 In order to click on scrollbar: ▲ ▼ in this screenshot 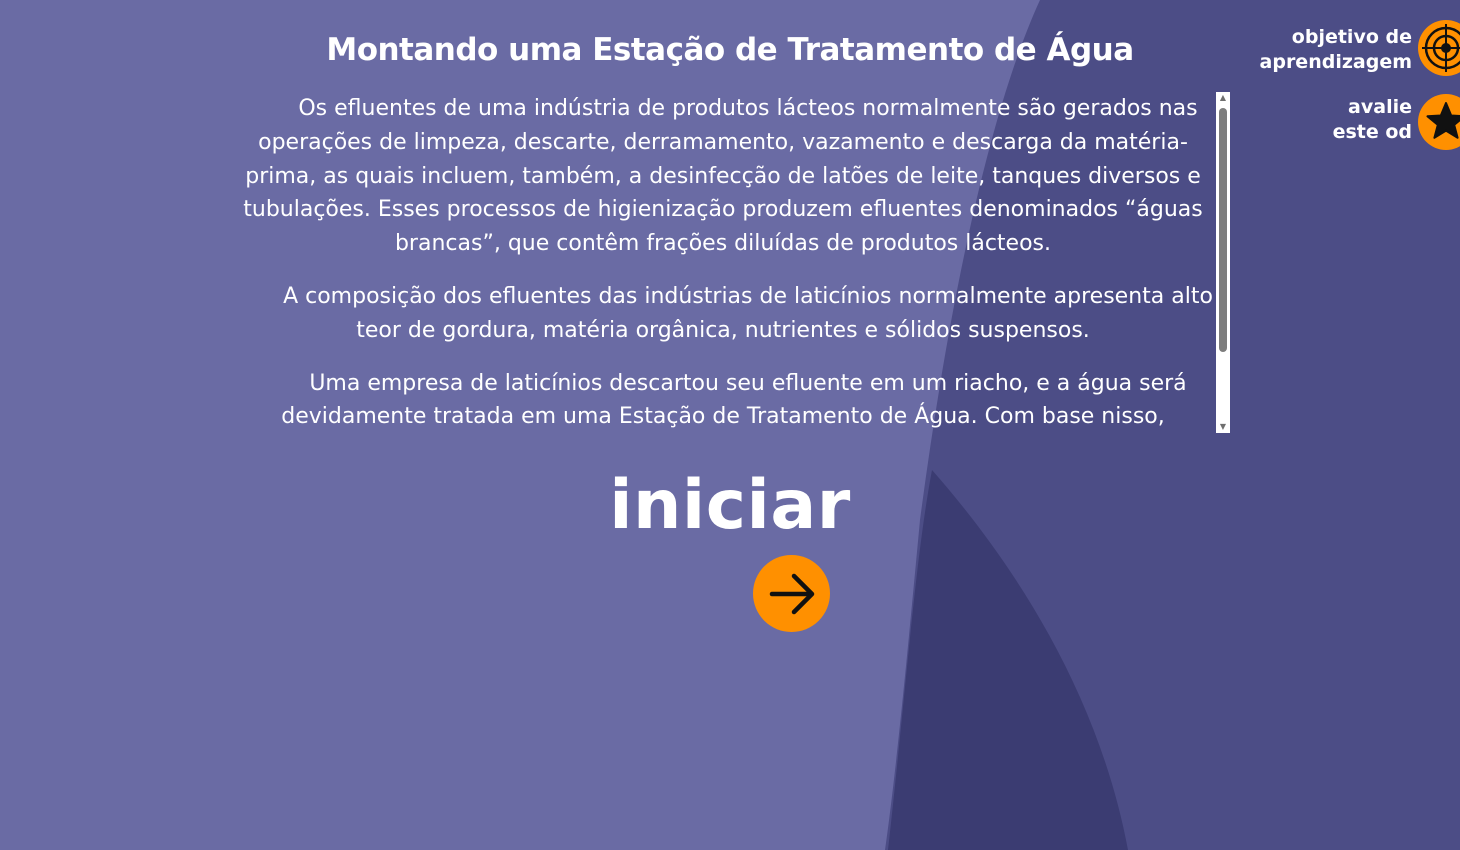, I will do `click(1223, 262)`.